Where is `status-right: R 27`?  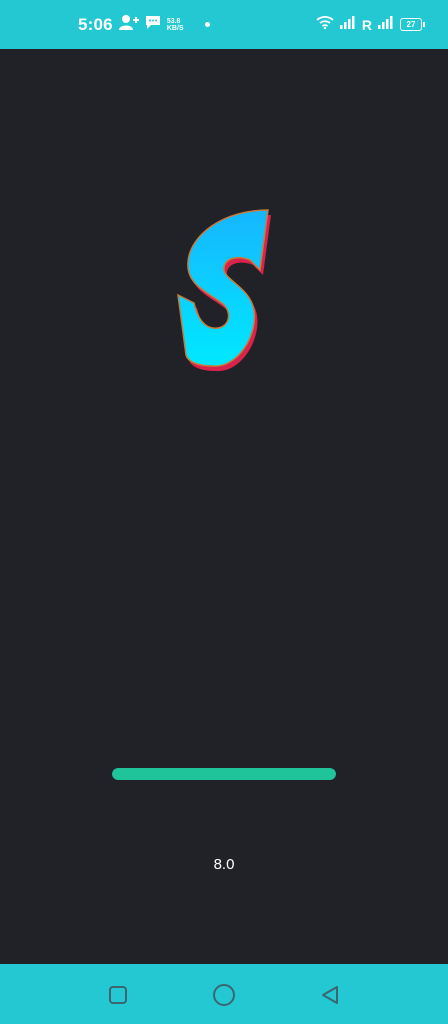
status-right: R 27 is located at coordinates (370, 24).